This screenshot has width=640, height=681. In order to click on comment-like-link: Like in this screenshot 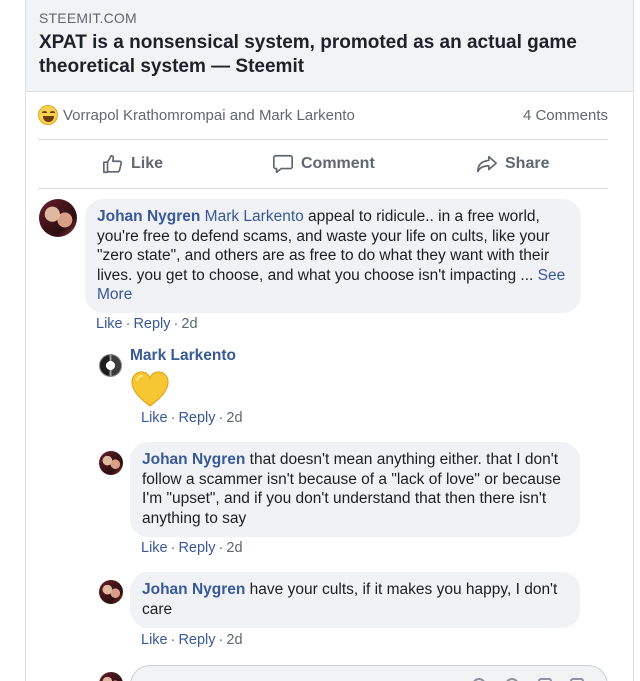, I will do `click(109, 324)`.